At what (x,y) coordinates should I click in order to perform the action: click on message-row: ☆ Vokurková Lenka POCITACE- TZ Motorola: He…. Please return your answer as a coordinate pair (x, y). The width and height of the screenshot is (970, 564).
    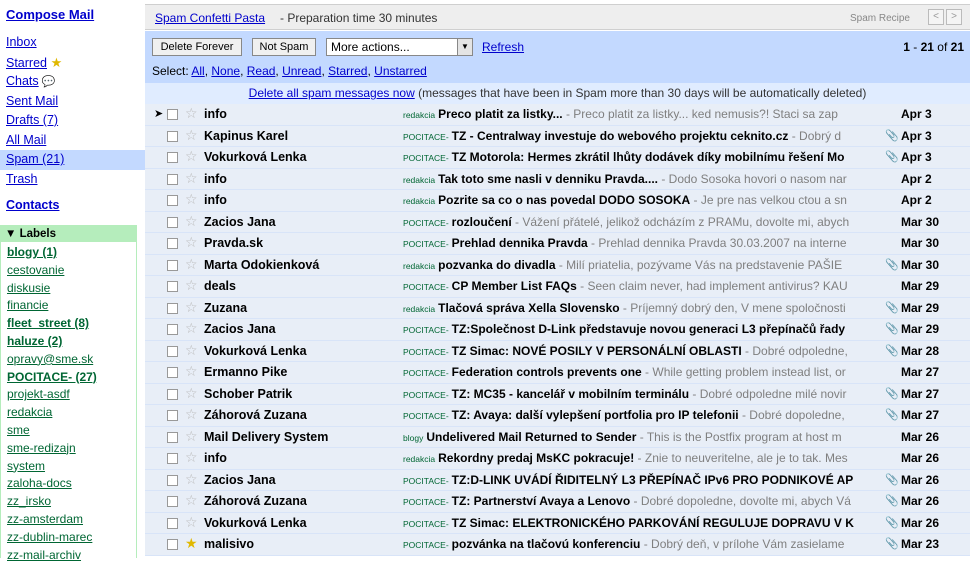
    Looking at the image, I should click on (557, 158).